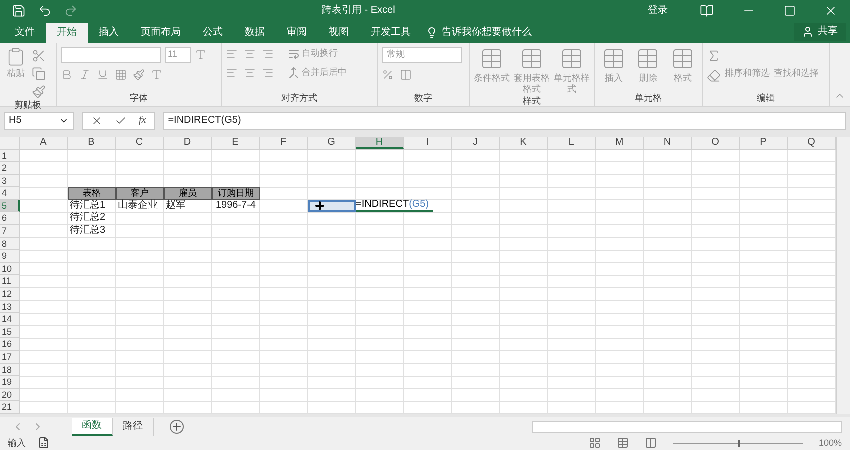  I want to click on menu-tab: 文件, so click(25, 32).